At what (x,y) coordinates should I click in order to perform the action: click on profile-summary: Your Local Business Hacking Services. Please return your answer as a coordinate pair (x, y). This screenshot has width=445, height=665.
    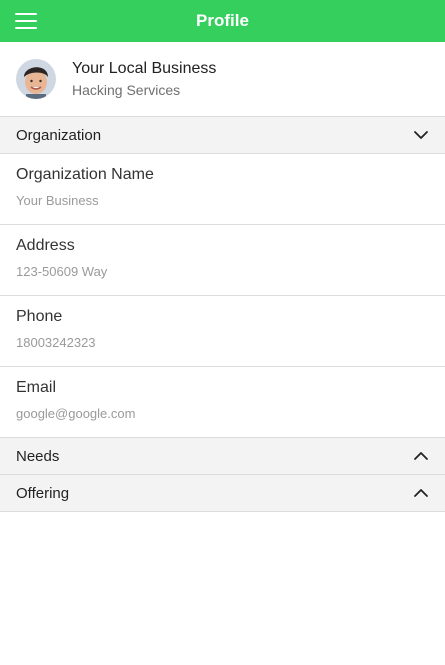
    Looking at the image, I should click on (222, 79).